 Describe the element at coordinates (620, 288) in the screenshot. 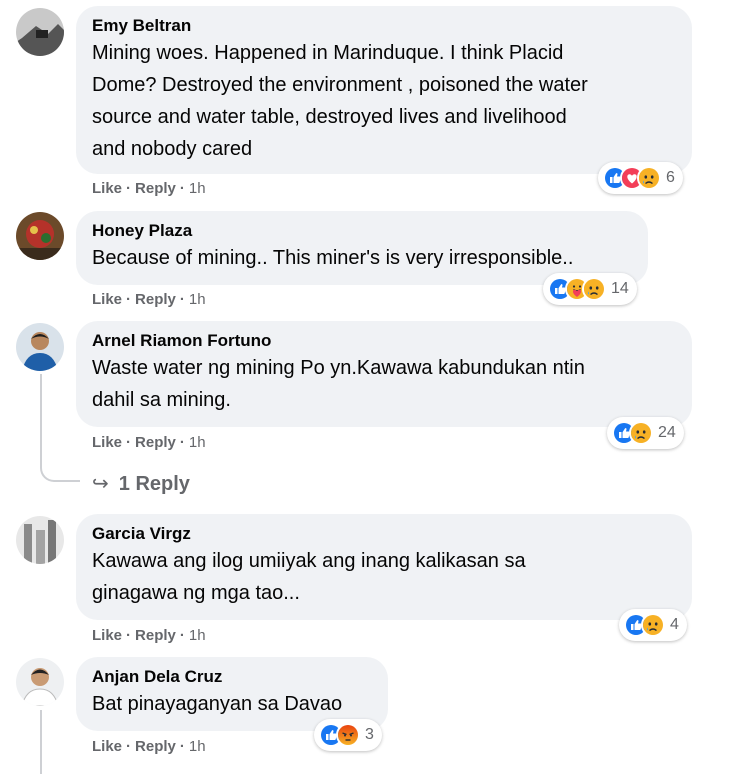

I see `reaction-count: 14` at that location.